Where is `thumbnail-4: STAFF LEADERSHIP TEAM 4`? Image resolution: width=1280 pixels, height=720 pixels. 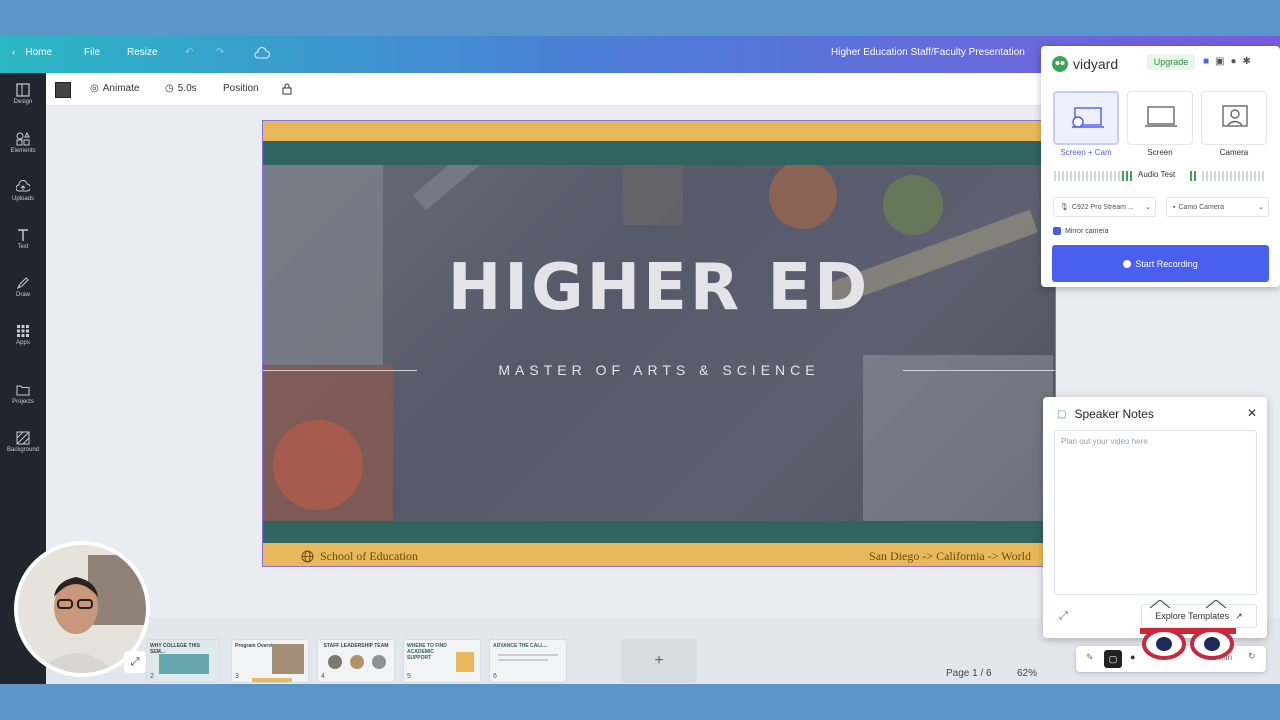 thumbnail-4: STAFF LEADERSHIP TEAM 4 is located at coordinates (356, 661).